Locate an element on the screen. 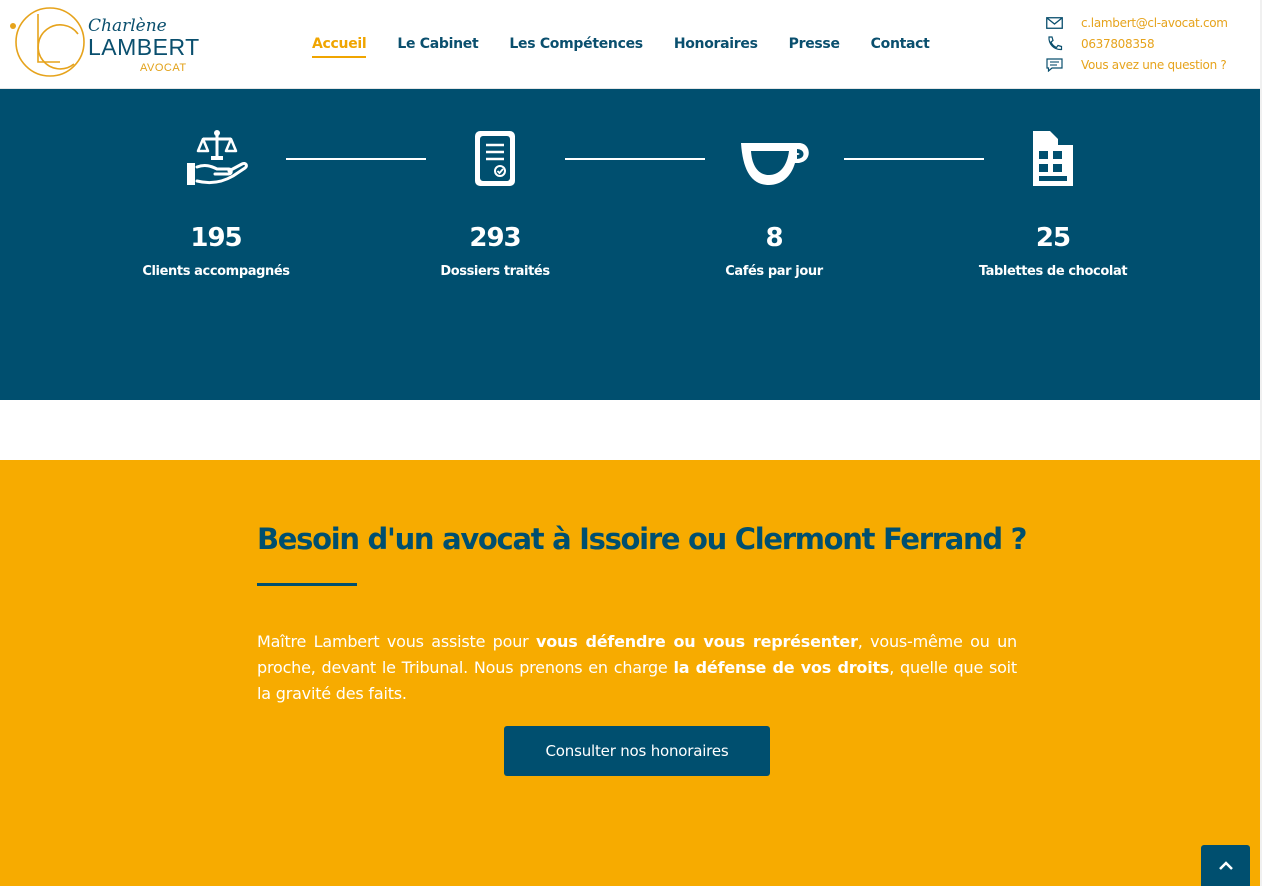 This screenshot has width=1262, height=886. stat-label: Clients accompagnés is located at coordinates (216, 271).